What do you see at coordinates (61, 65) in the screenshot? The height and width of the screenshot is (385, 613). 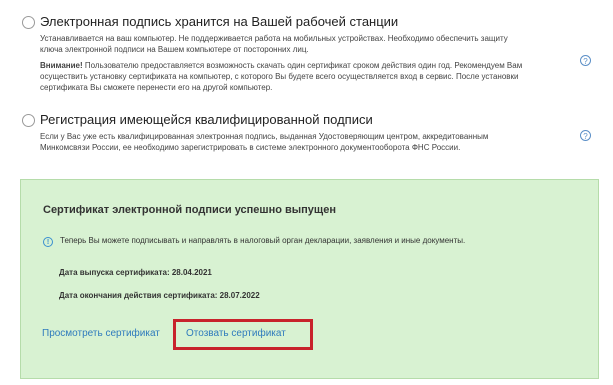 I see `warning-label: Внимание!` at bounding box center [61, 65].